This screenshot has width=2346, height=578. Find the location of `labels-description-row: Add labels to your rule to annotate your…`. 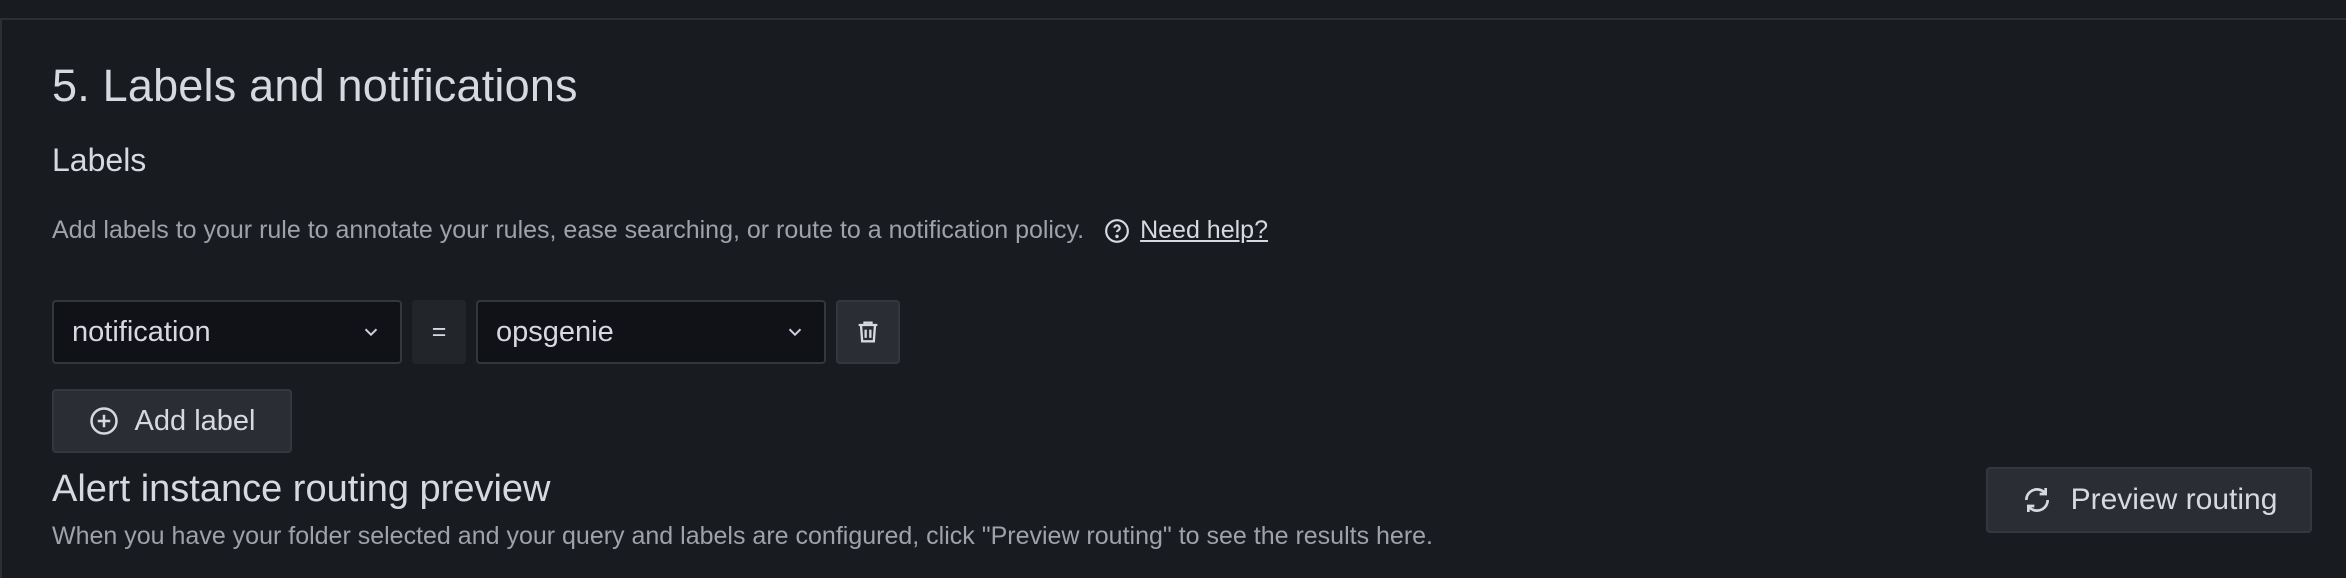

labels-description-row: Add labels to your rule to annotate your… is located at coordinates (660, 230).